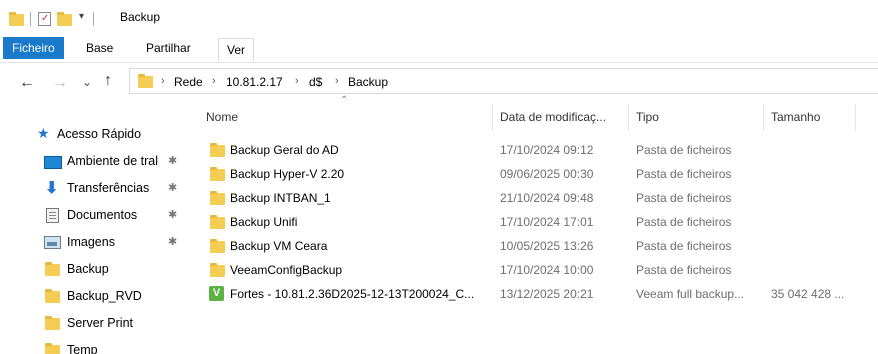  What do you see at coordinates (168, 48) in the screenshot?
I see `tab-share: Partilhar` at bounding box center [168, 48].